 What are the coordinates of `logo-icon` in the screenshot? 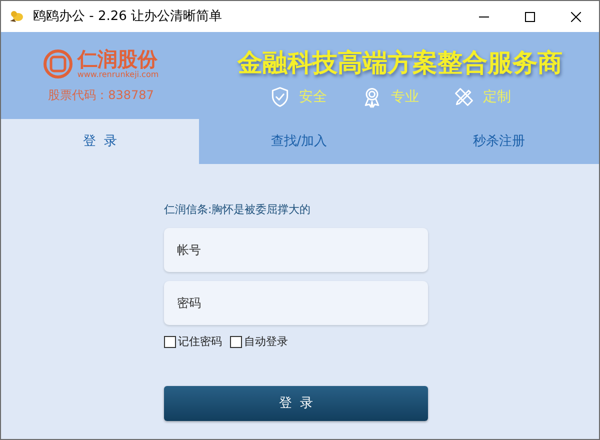 It's located at (58, 63).